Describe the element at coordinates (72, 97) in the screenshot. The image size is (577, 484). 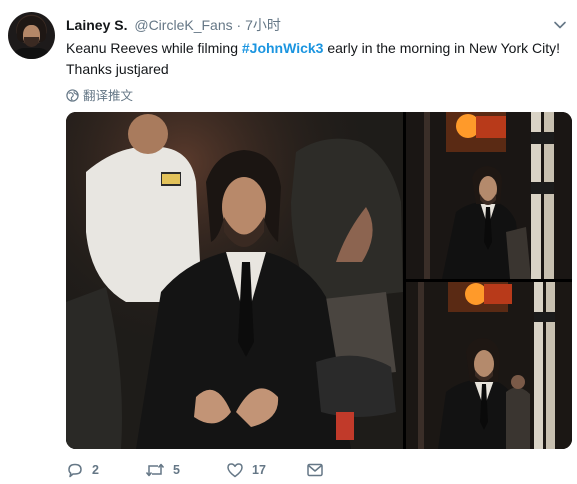
I see `globe-icon` at that location.